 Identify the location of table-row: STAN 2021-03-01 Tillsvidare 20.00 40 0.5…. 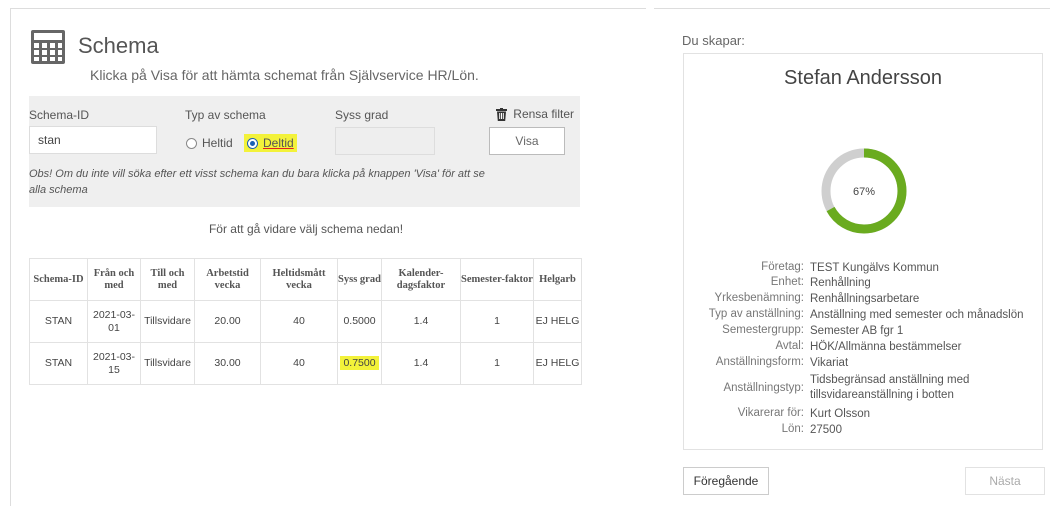
(305, 321).